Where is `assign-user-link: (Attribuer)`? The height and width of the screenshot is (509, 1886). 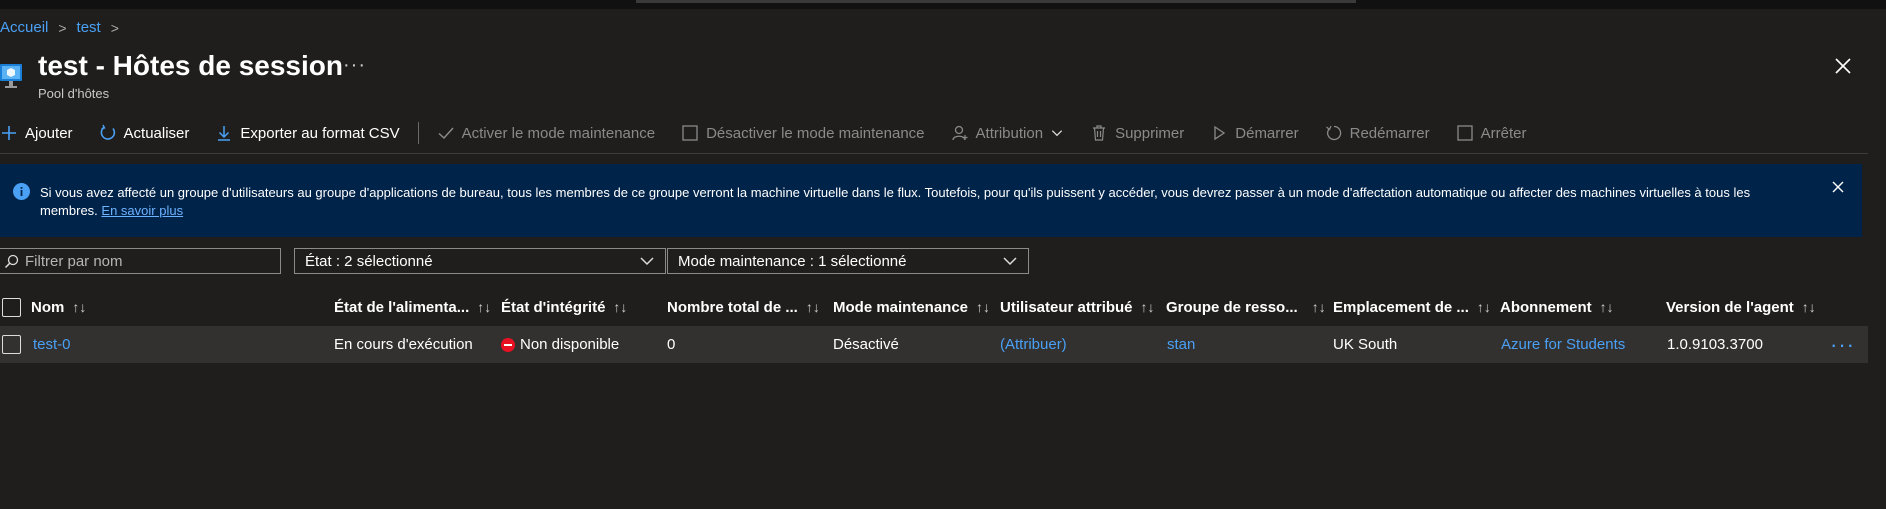
assign-user-link: (Attribuer) is located at coordinates (1033, 344).